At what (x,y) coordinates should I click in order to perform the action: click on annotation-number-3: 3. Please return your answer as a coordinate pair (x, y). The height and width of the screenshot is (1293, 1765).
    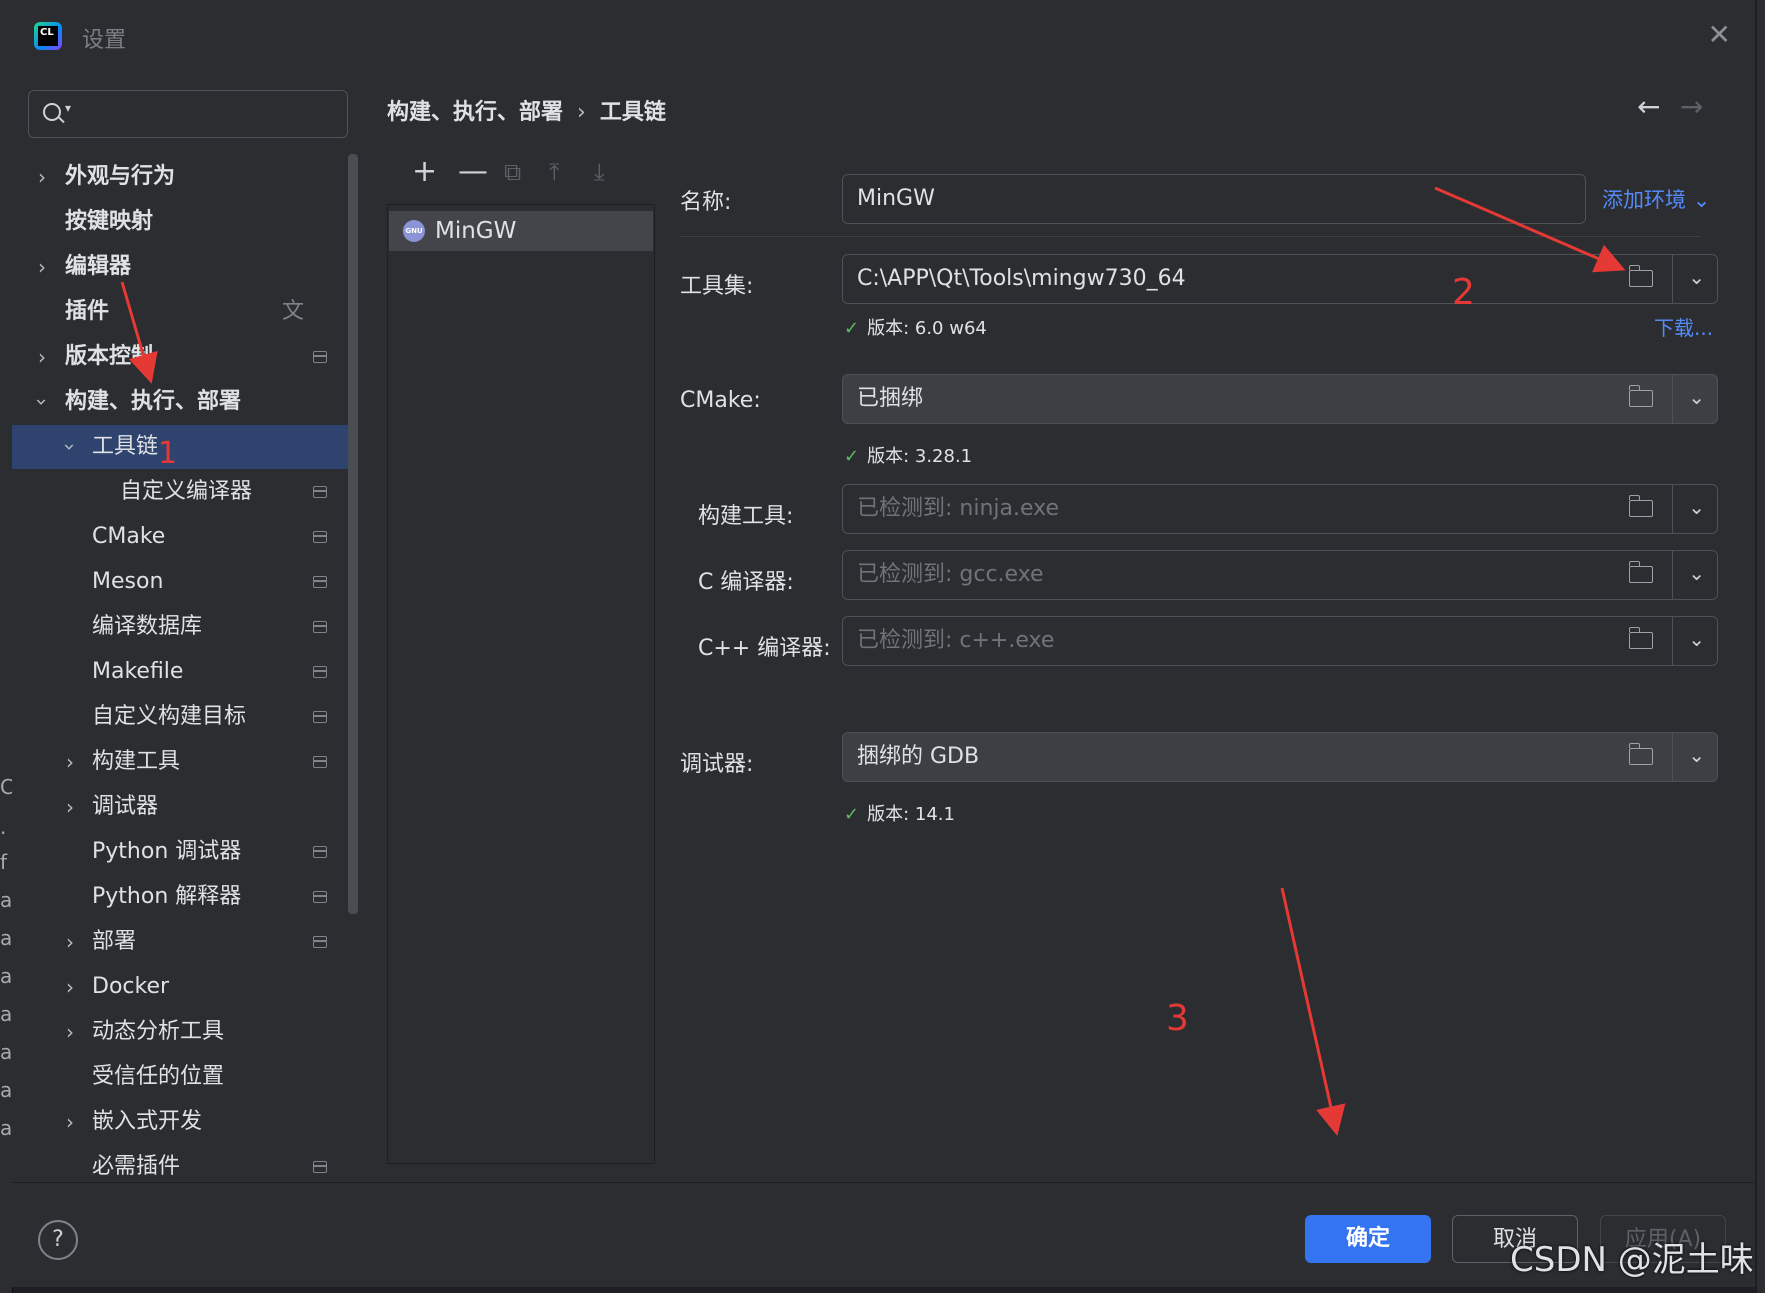
    Looking at the image, I should click on (1177, 1018).